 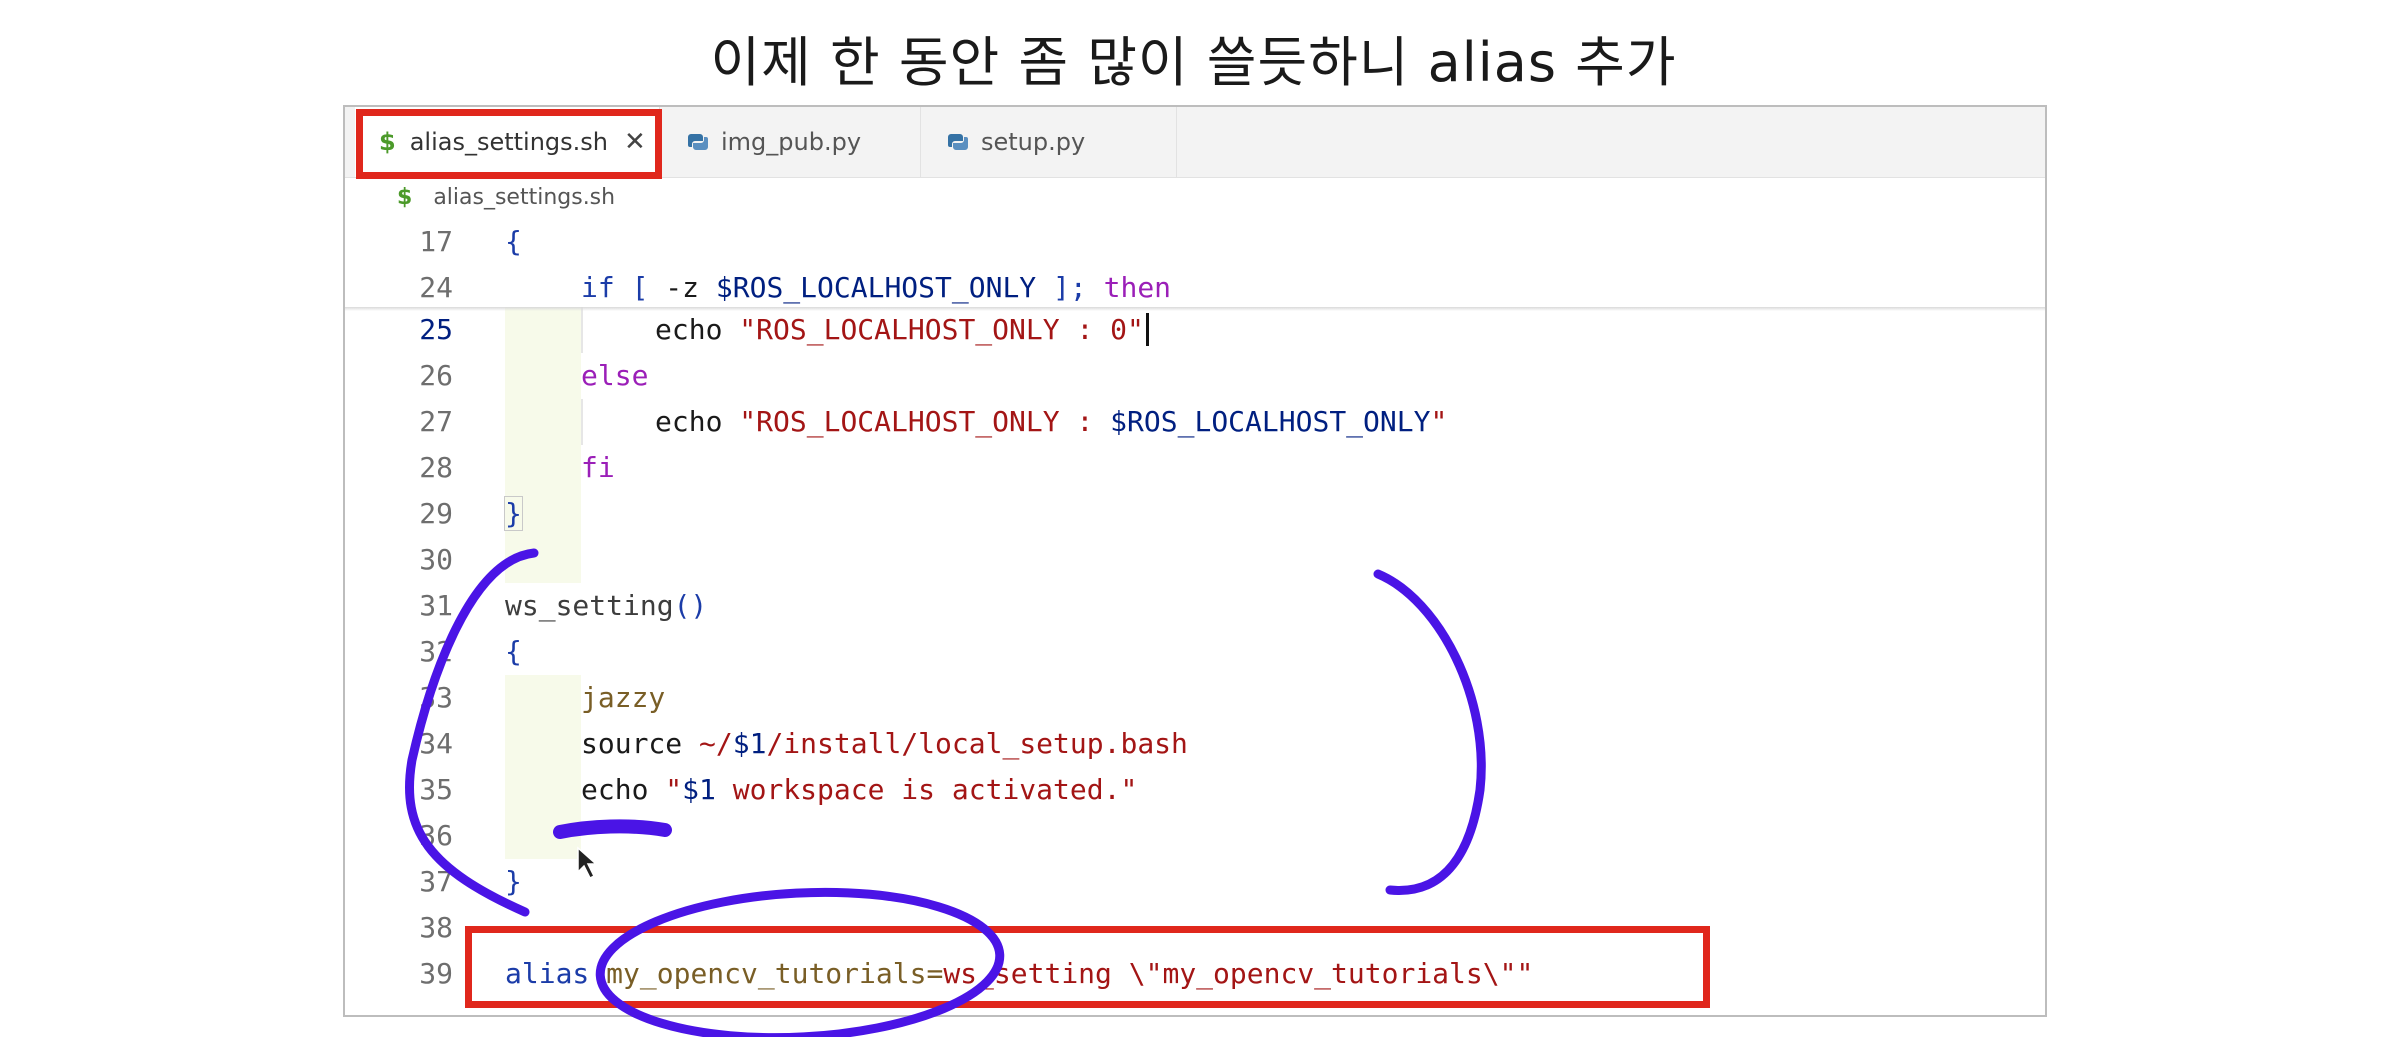 I want to click on code-line: 33 jazzy, so click(x=1195, y=698).